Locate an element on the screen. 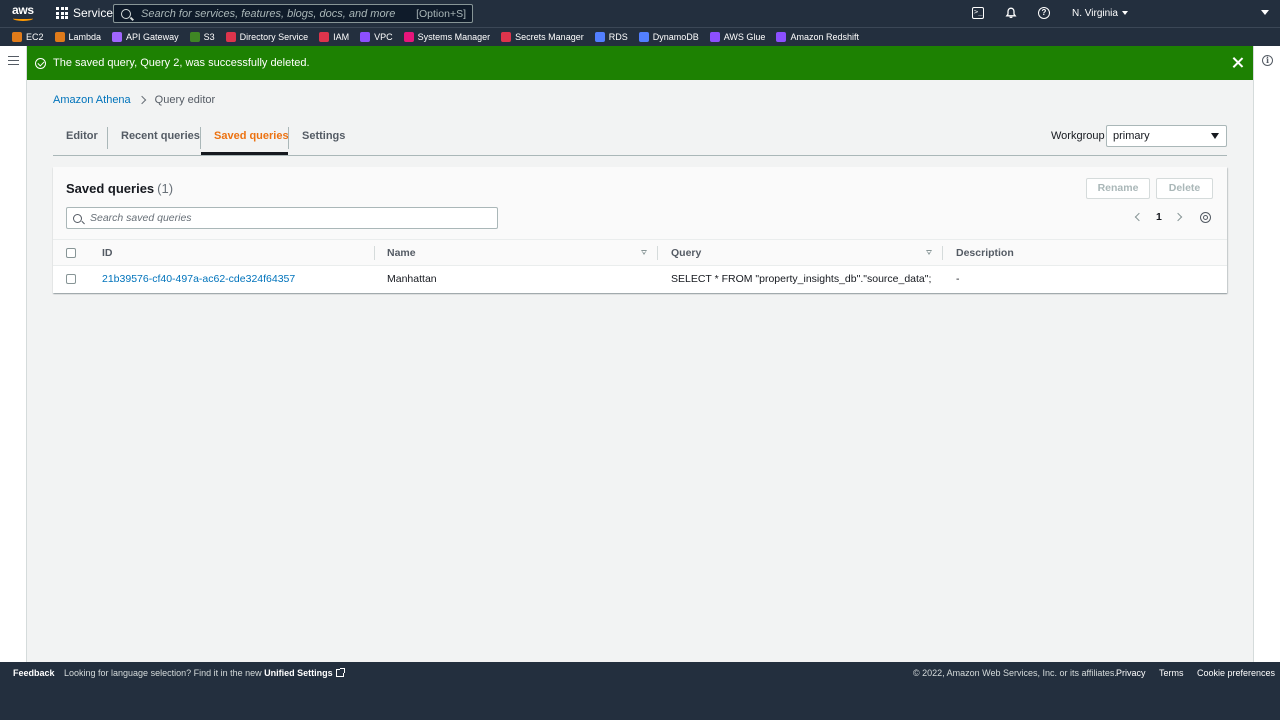 The height and width of the screenshot is (720, 1280). favorite-api-gateway: API Gateway is located at coordinates (145, 37).